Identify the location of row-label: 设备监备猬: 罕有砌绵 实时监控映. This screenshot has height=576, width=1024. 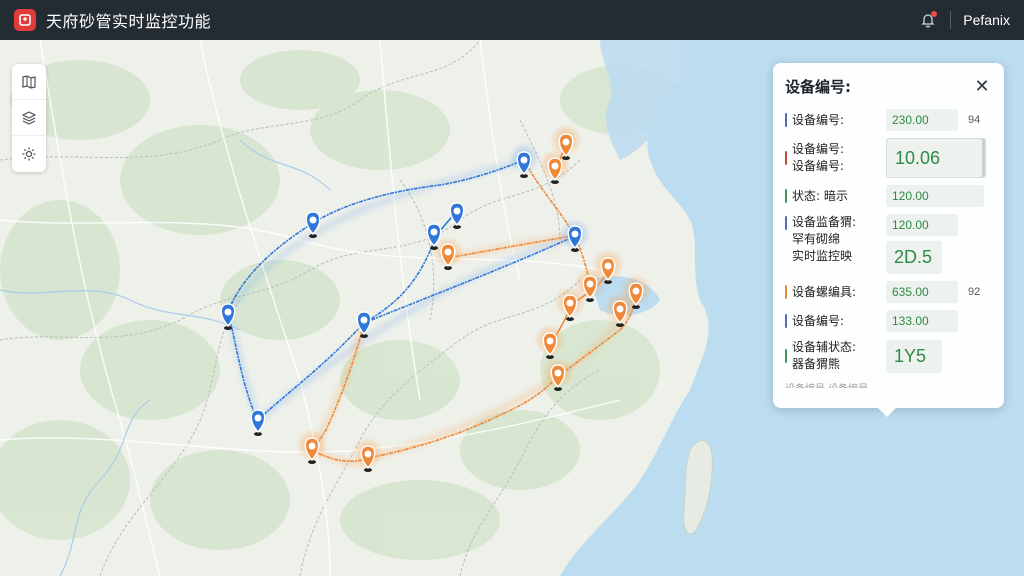
(824, 239).